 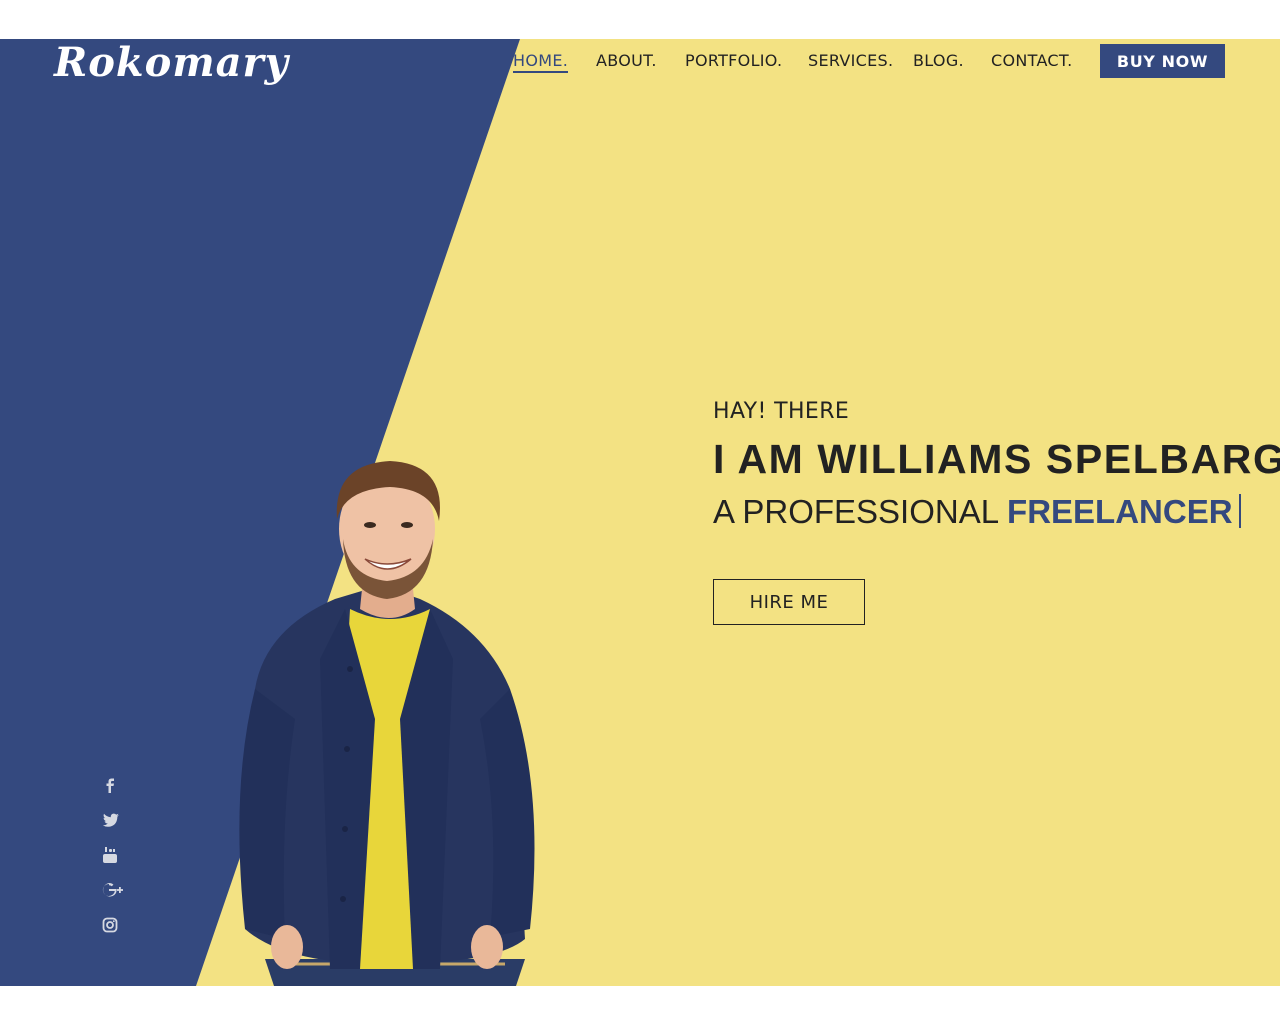 I want to click on hero-person-image, so click(x=387, y=723).